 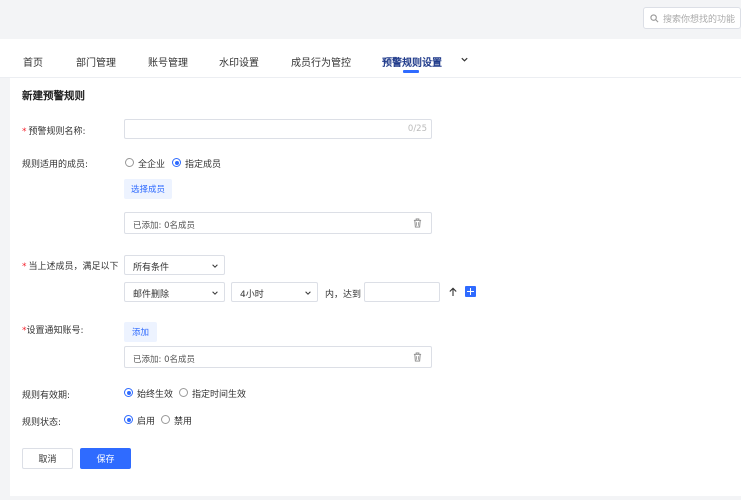 What do you see at coordinates (470, 291) in the screenshot?
I see `add-condition-icon` at bounding box center [470, 291].